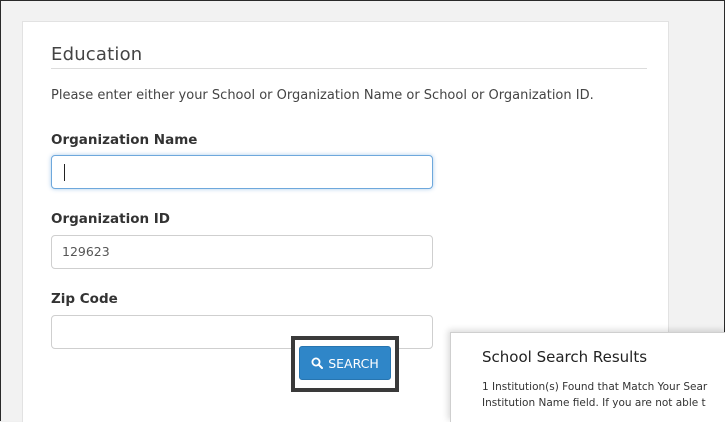  Describe the element at coordinates (64, 172) in the screenshot. I see `text-caret` at that location.